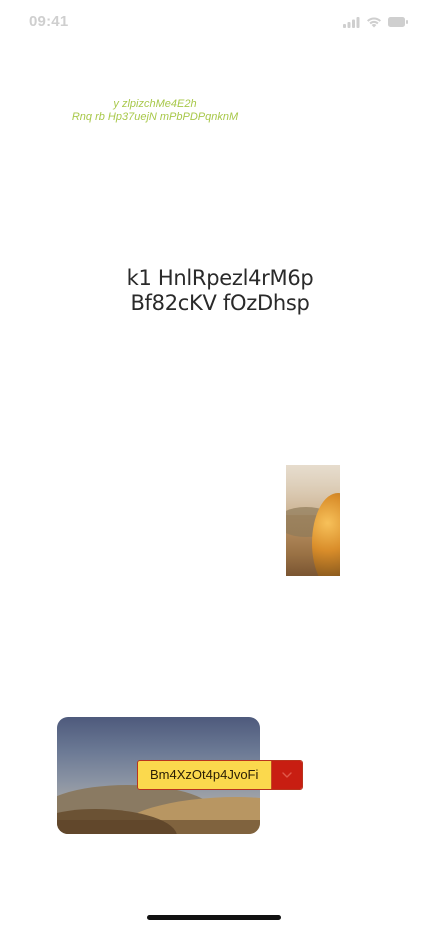  Describe the element at coordinates (220, 278) in the screenshot. I see `page-title-line-1: k1 HnlRpezl4rM6p` at that location.